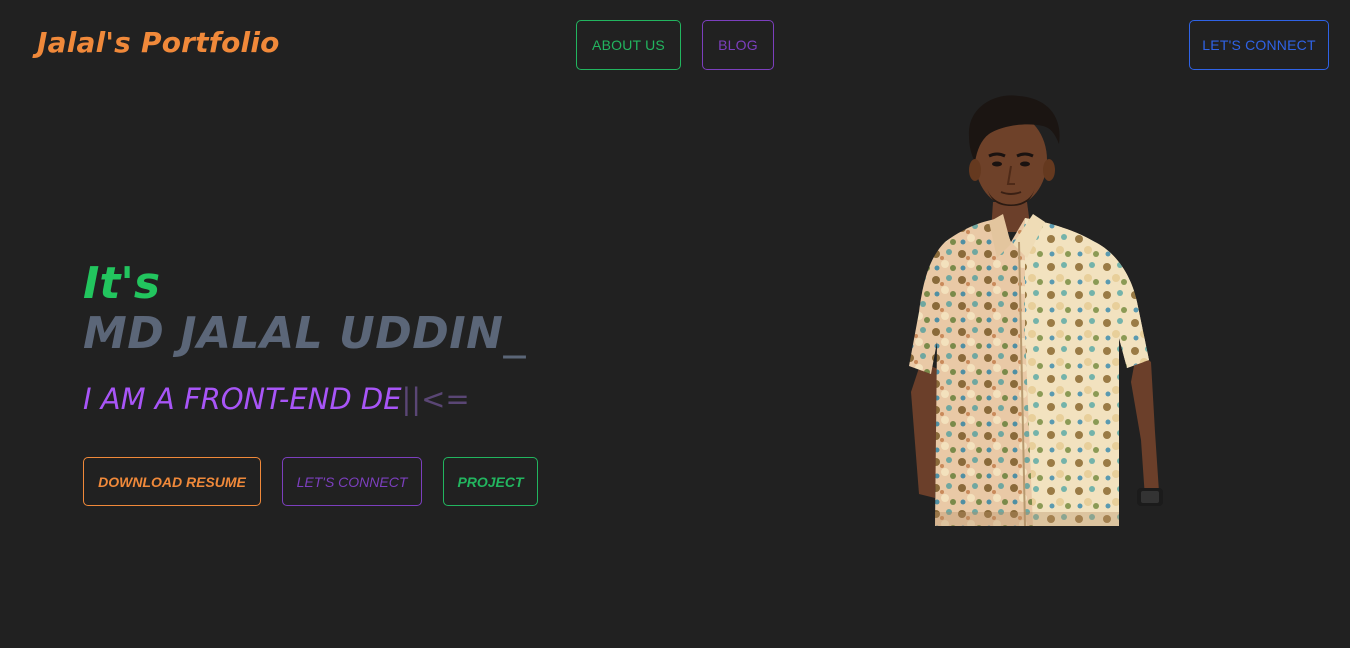 Image resolution: width=1350 pixels, height=648 pixels. I want to click on brand-logo: Jalal's Portfolio, so click(158, 42).